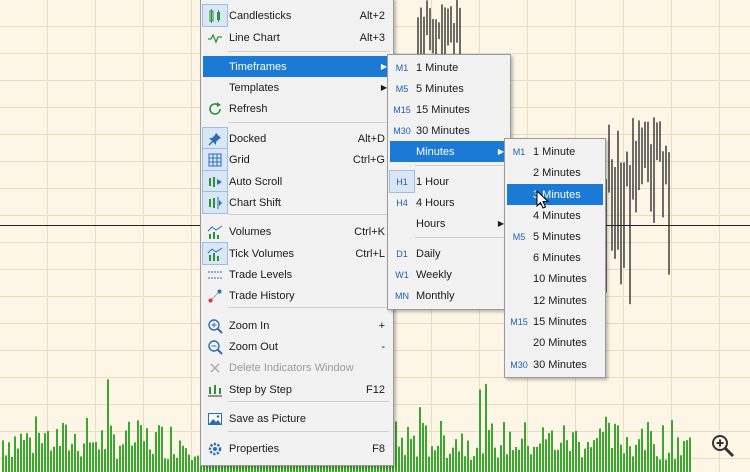 This screenshot has width=750, height=472. Describe the element at coordinates (449, 88) in the screenshot. I see `timeframe-5-minutes: M5 5 Minutes` at that location.